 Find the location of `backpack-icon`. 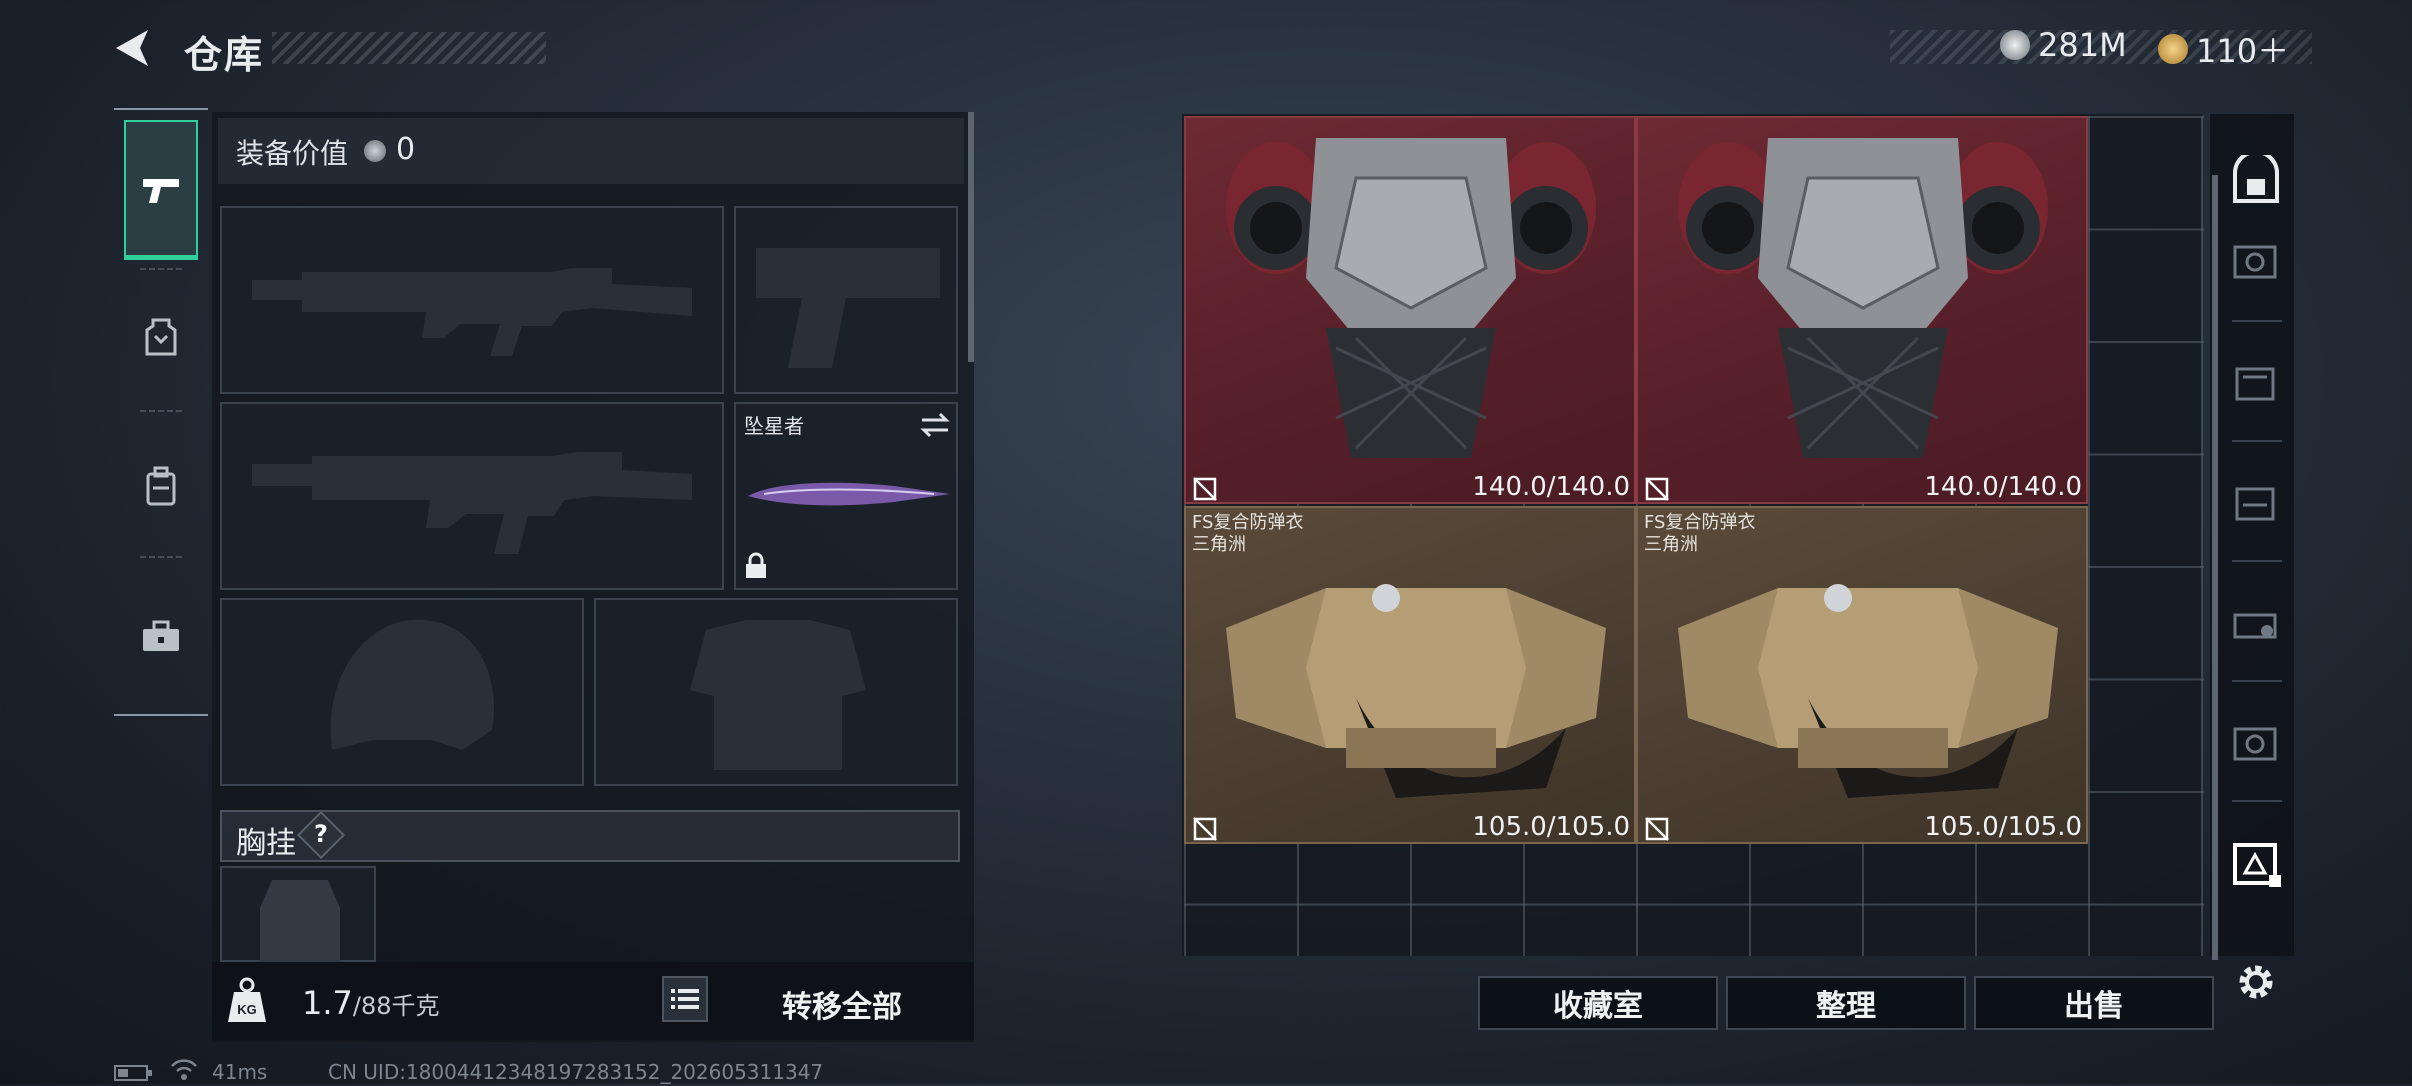

backpack-icon is located at coordinates (161, 486).